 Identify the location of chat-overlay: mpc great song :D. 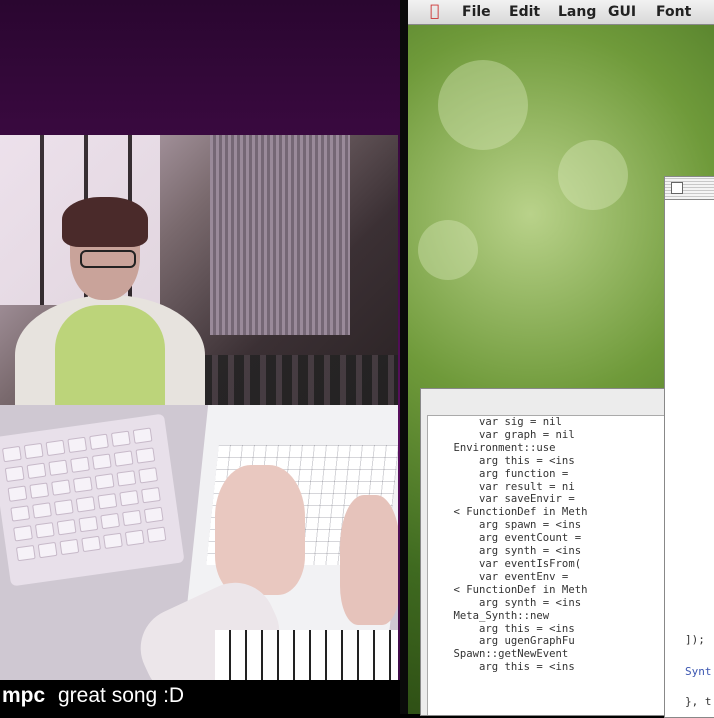
(200, 697).